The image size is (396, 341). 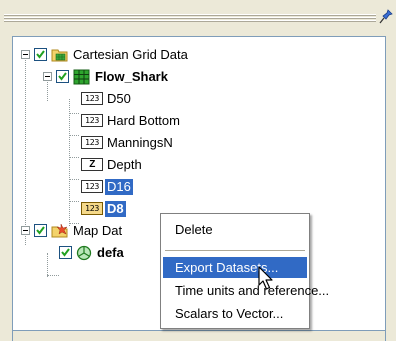 I want to click on tree-item-label: defa, so click(x=110, y=252).